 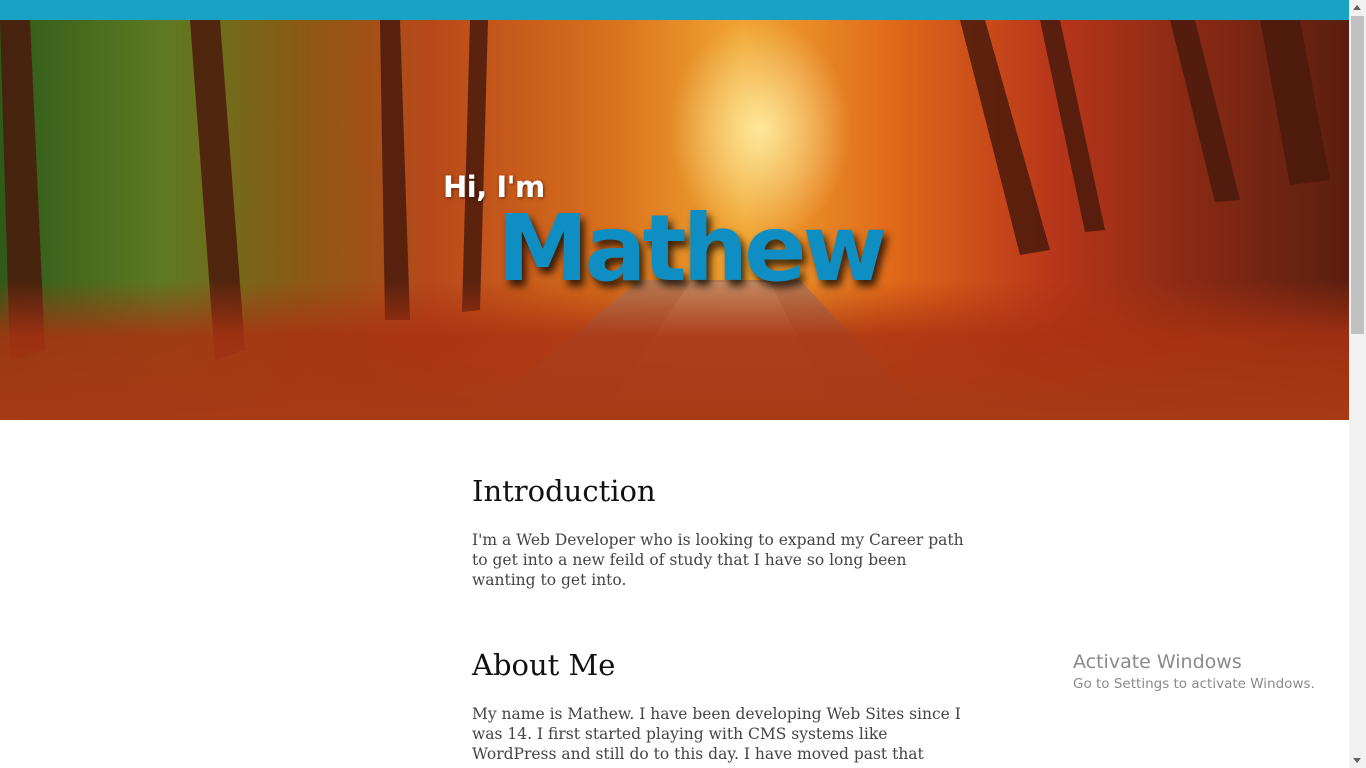 I want to click on about-me-heading: About Me, so click(x=544, y=665).